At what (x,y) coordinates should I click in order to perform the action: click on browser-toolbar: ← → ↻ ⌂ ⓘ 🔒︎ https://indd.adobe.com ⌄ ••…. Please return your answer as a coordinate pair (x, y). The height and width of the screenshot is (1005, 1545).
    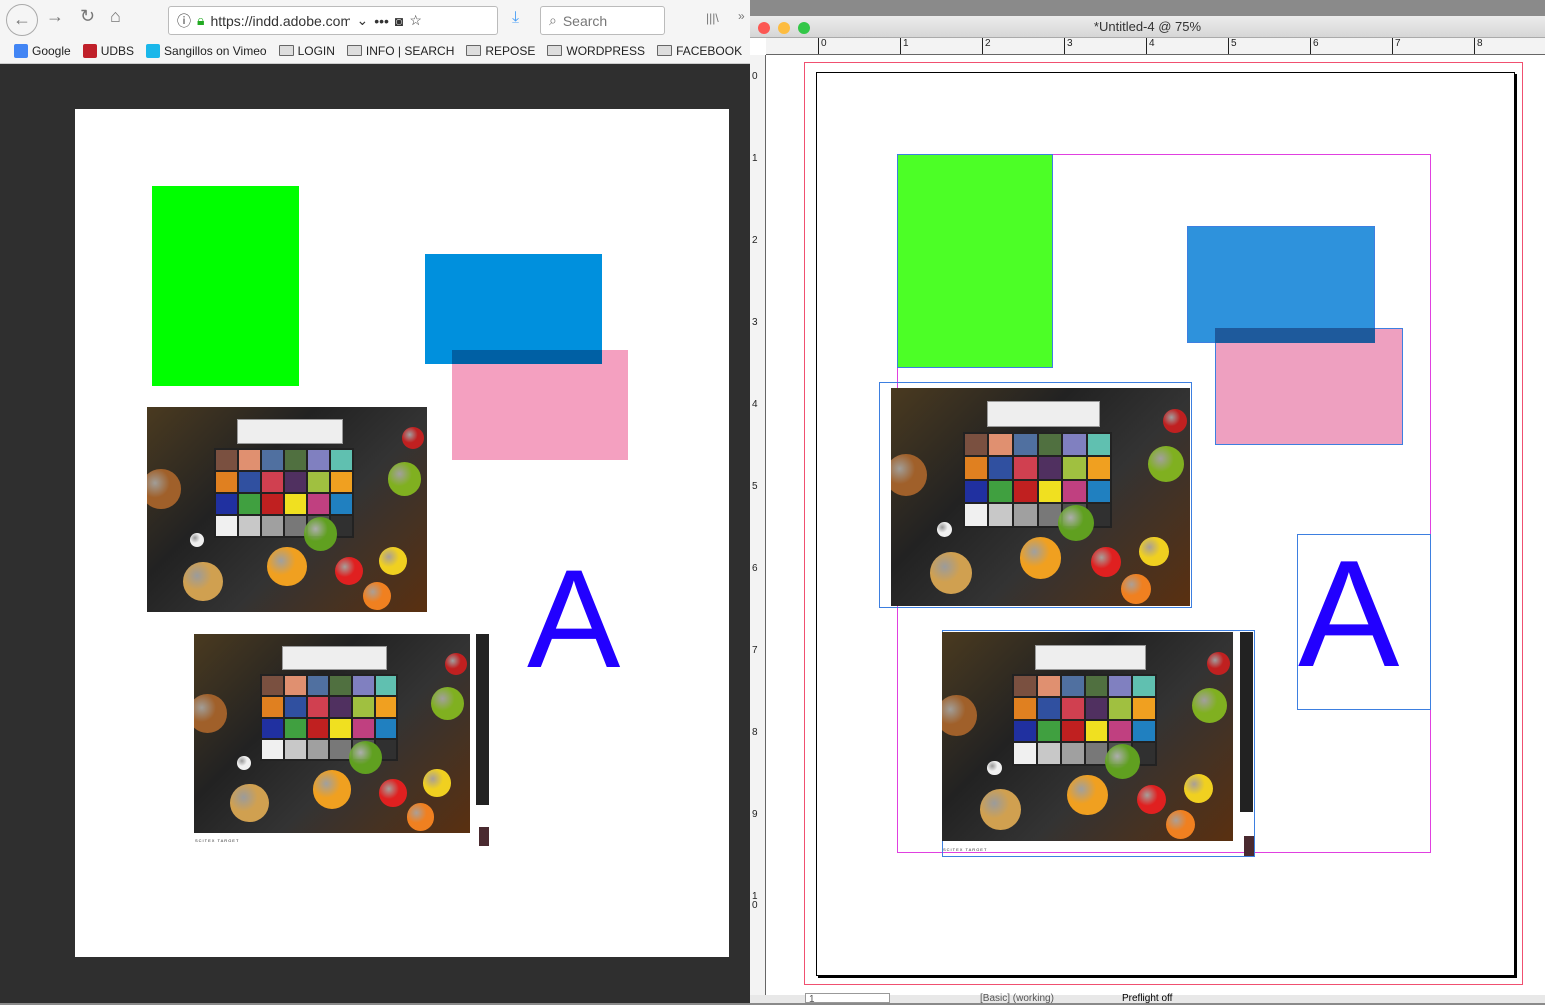
    Looking at the image, I should click on (375, 19).